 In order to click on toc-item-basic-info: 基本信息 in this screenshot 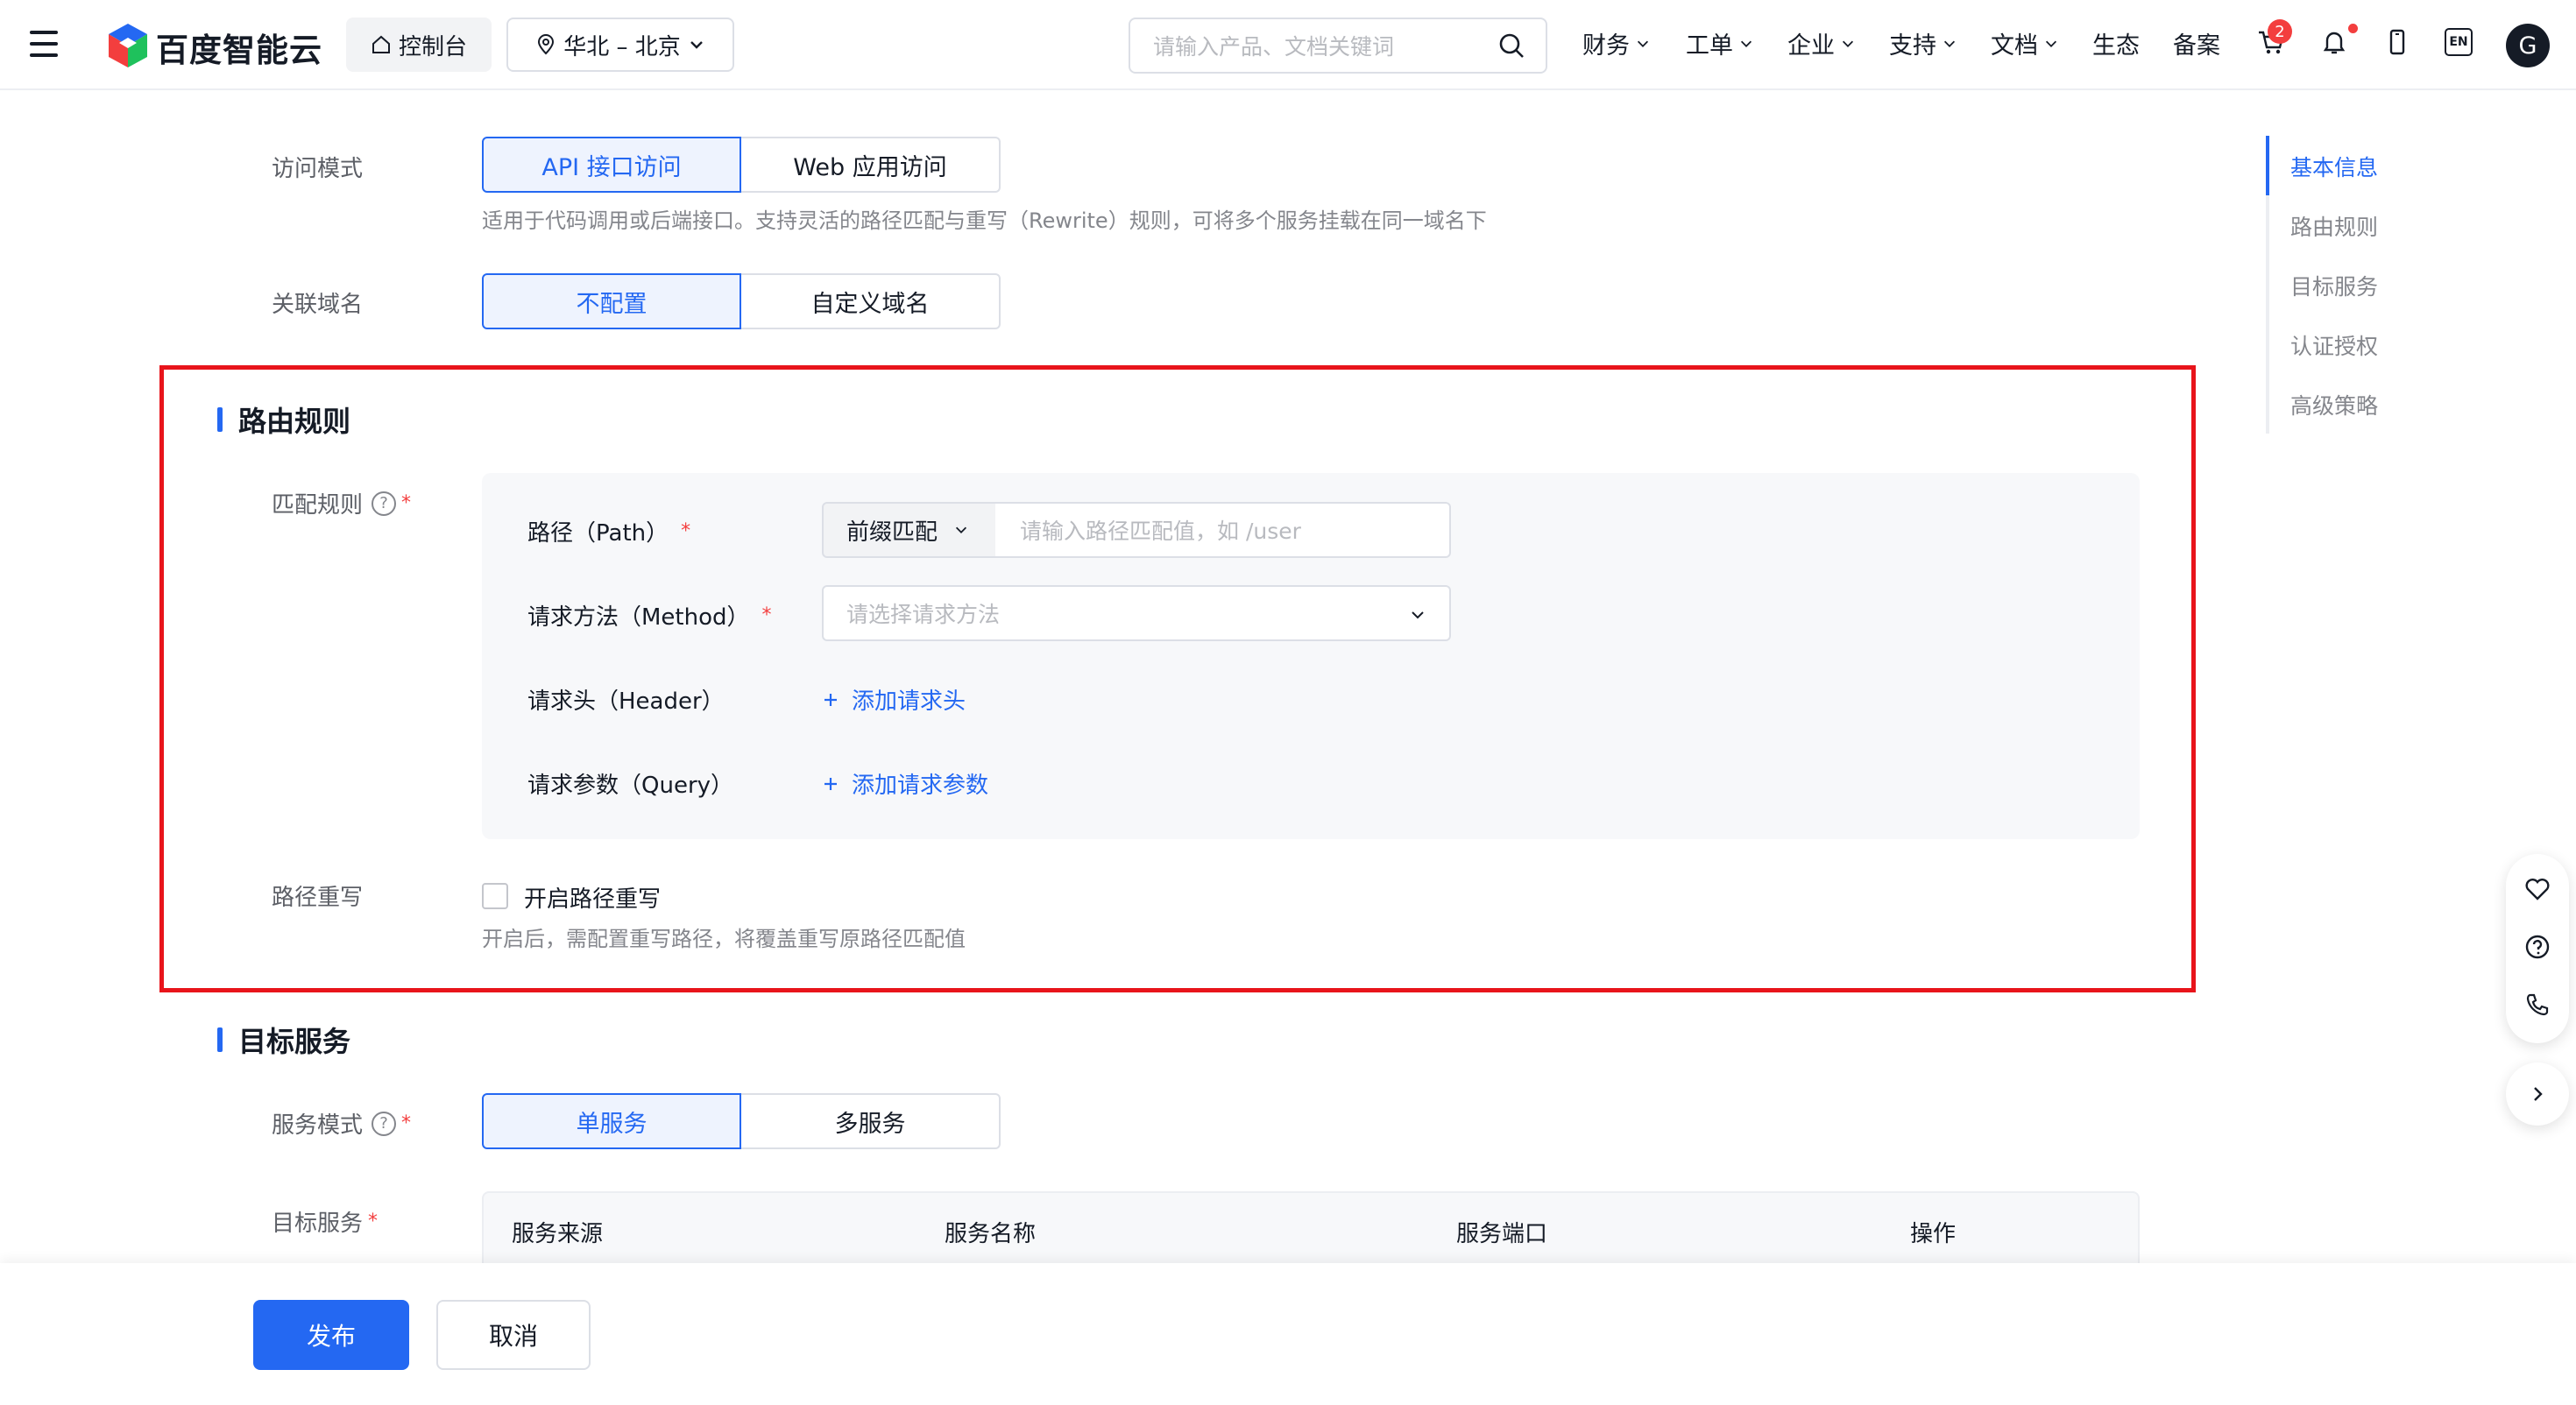, I will do `click(2334, 166)`.